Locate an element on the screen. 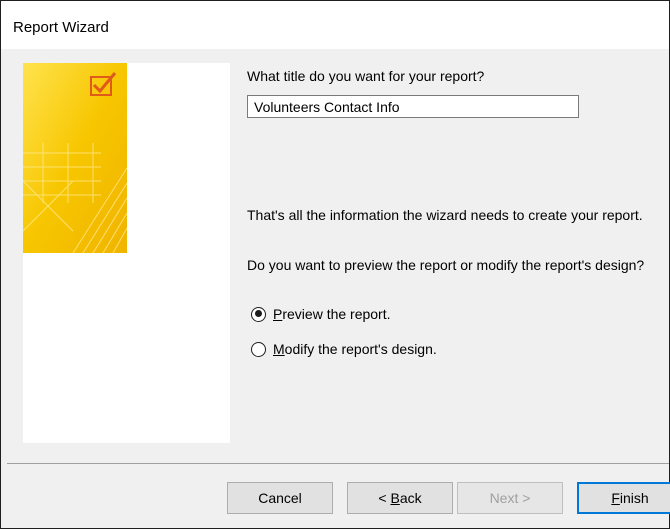  next-label: Next > is located at coordinates (510, 498).